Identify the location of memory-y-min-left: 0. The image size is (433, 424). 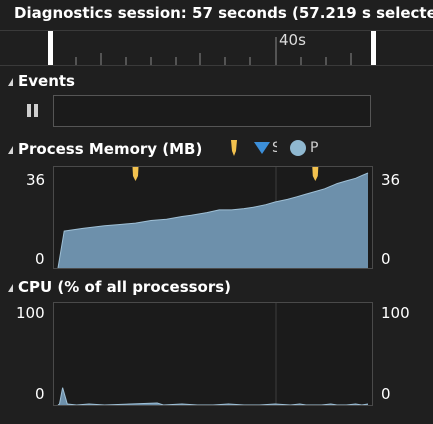
(40, 259).